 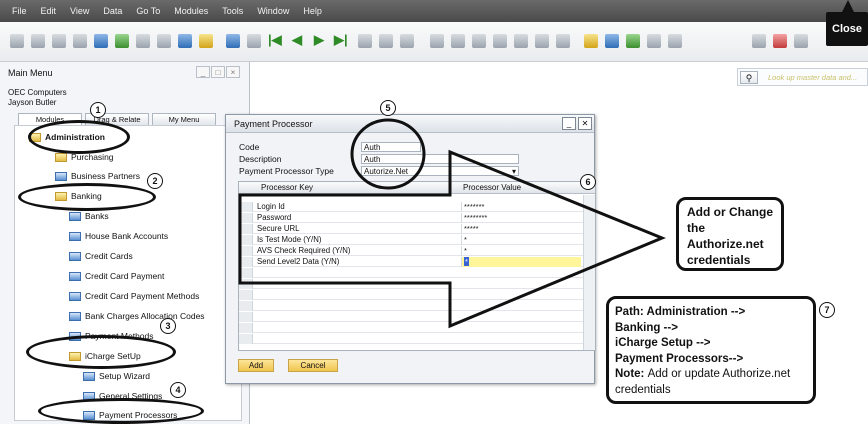 What do you see at coordinates (680, 312) in the screenshot?
I see `path-line-1: Path: Administration -->` at bounding box center [680, 312].